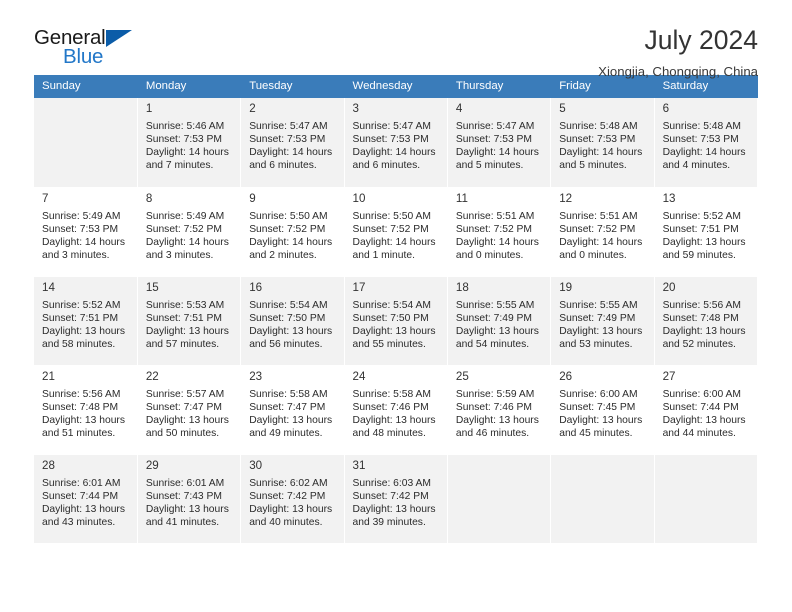  I want to click on daylight-duration-line-2: and 51 minutes., so click(79, 433).